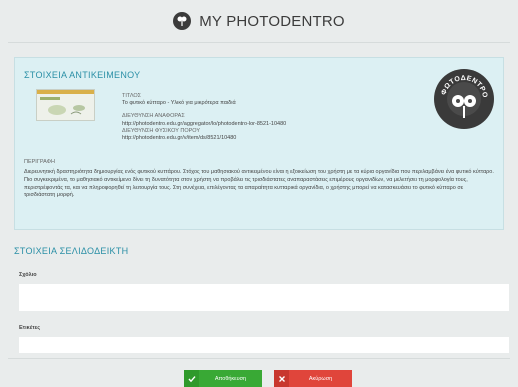 This screenshot has width=518, height=387. I want to click on description-label: ΠΕΡΙΓΡΑΦΗ, so click(39, 162).